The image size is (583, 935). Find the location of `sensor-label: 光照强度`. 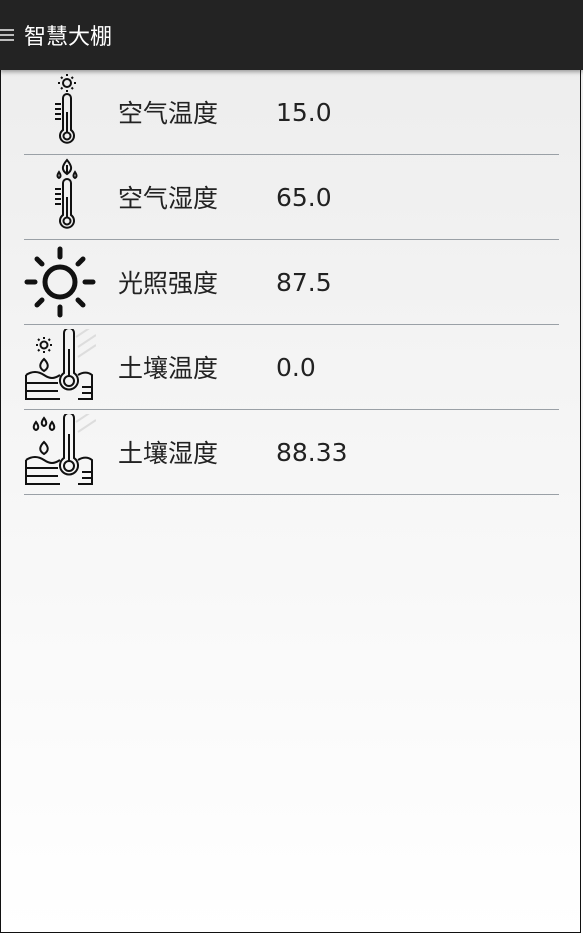

sensor-label: 光照强度 is located at coordinates (168, 283).